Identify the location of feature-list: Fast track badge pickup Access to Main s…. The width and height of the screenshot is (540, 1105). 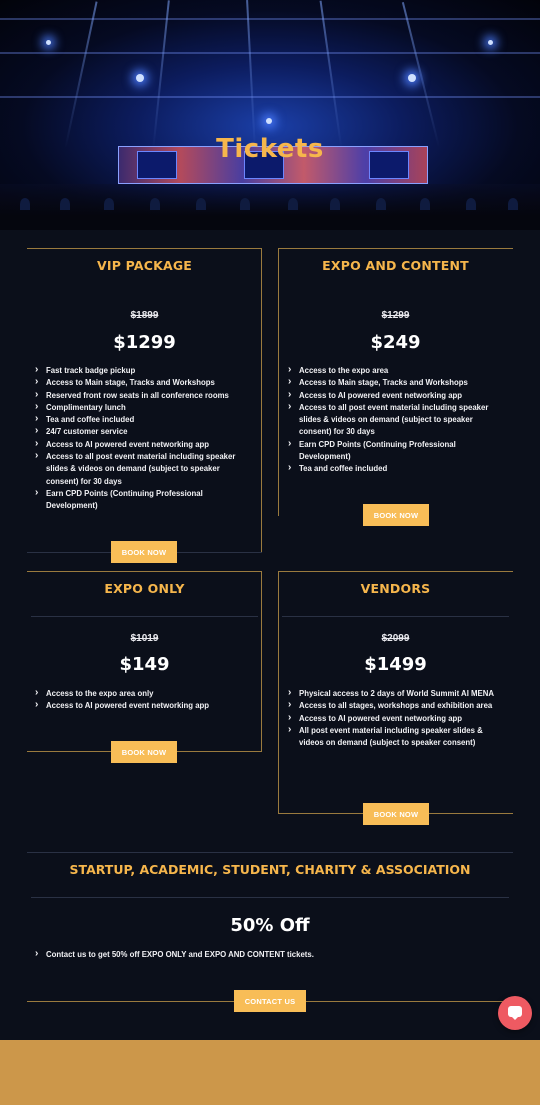
(142, 438).